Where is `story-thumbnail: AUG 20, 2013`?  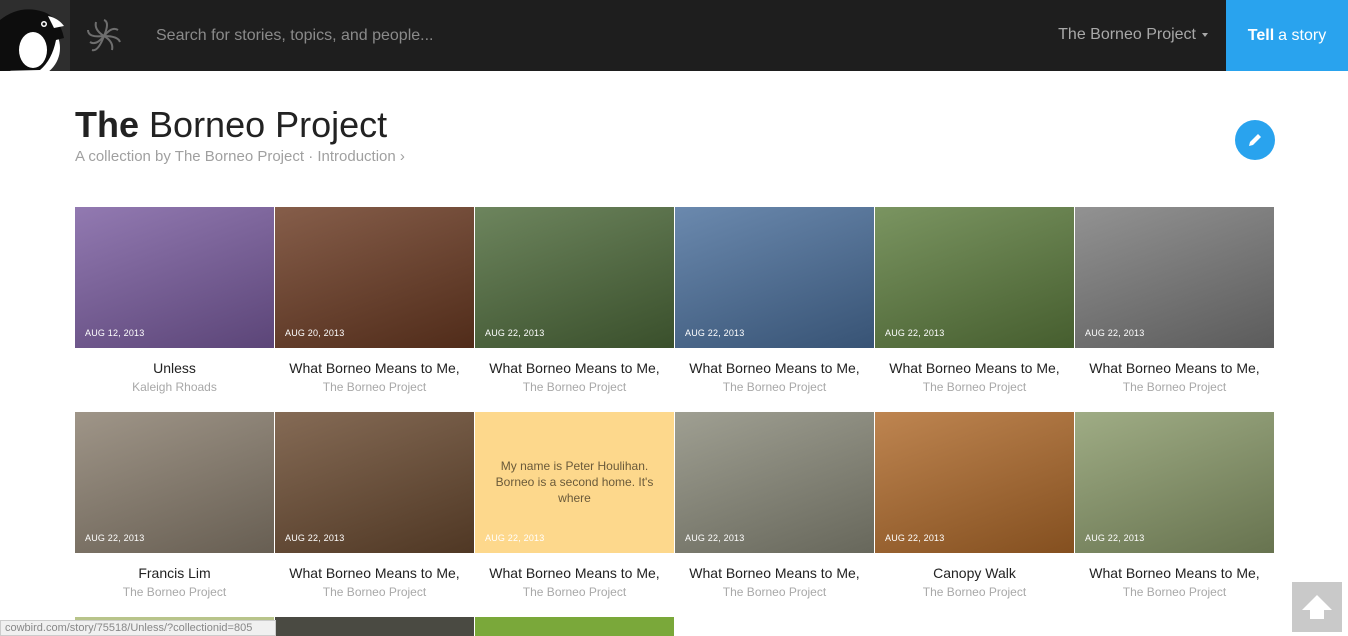 story-thumbnail: AUG 20, 2013 is located at coordinates (374, 277).